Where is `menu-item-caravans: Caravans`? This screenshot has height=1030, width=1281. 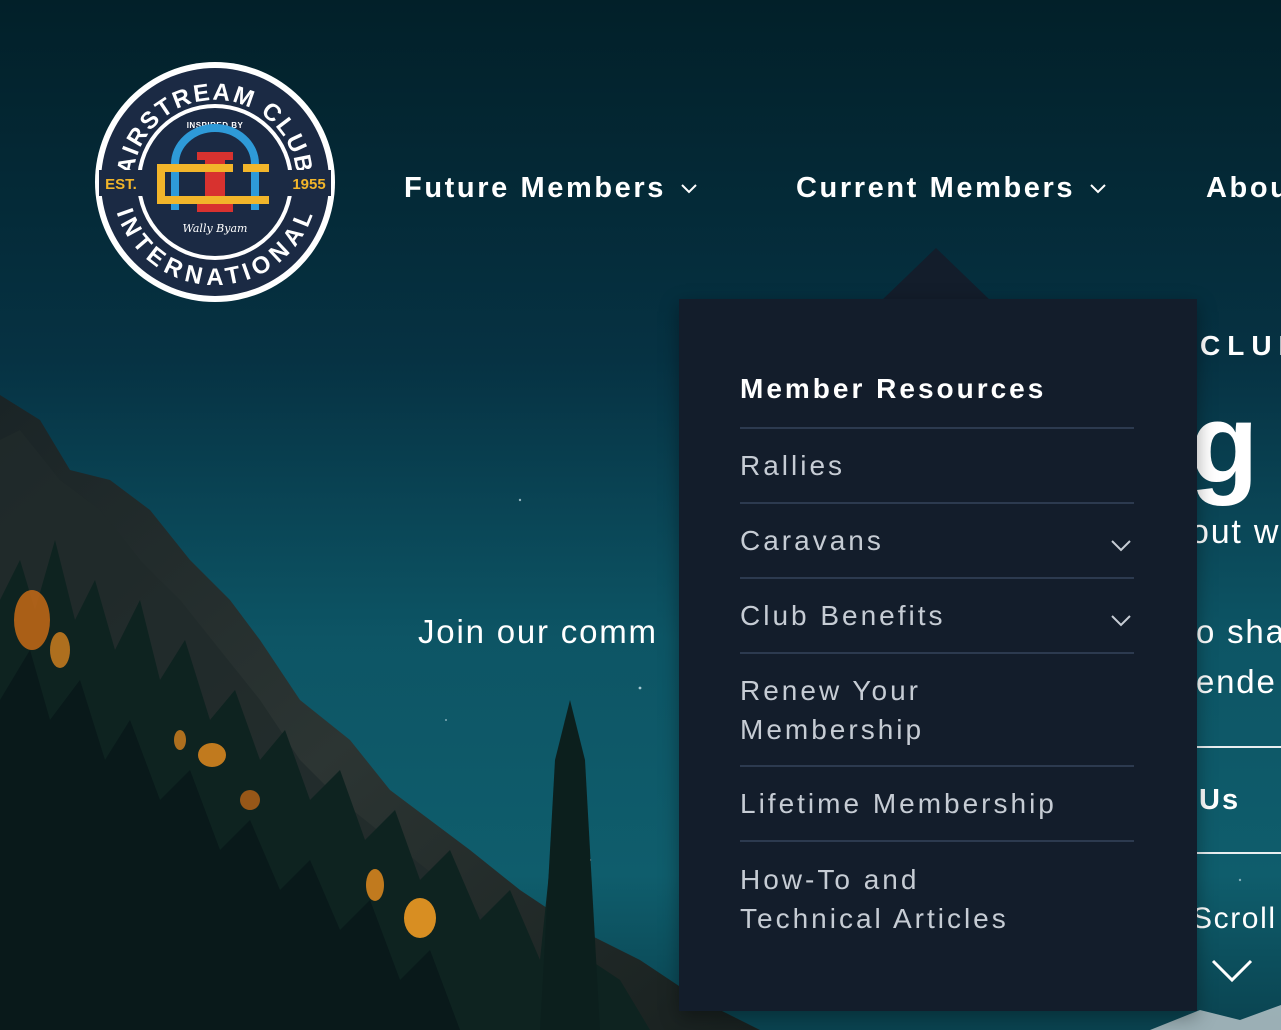
menu-item-caravans: Caravans is located at coordinates (937, 541).